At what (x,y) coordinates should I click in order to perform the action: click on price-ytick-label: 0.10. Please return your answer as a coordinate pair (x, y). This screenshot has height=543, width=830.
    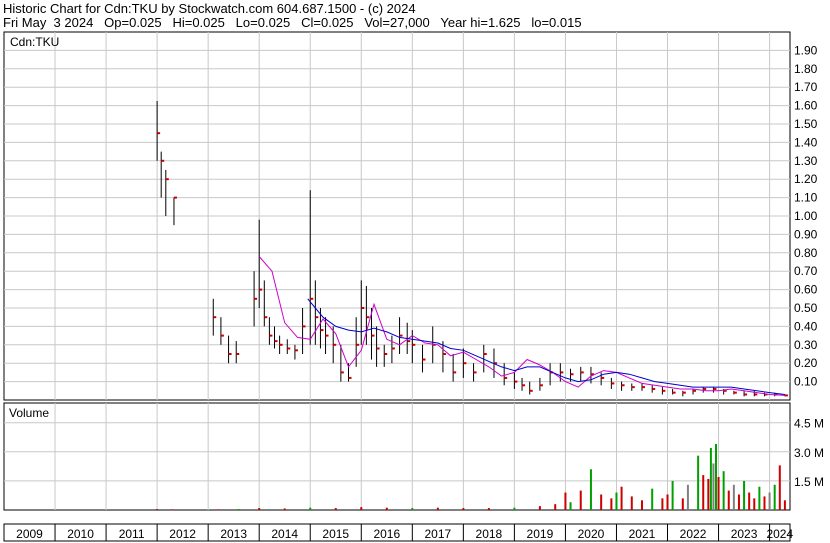
    Looking at the image, I should click on (806, 382).